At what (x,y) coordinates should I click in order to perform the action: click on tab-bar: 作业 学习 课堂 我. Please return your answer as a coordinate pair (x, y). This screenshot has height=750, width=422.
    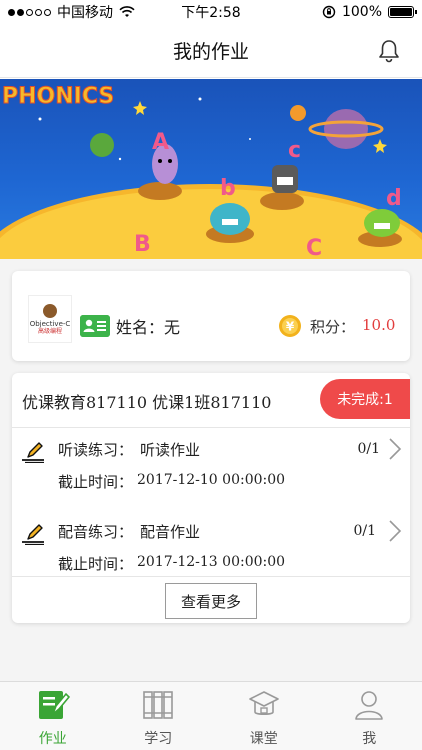
    Looking at the image, I should click on (211, 715).